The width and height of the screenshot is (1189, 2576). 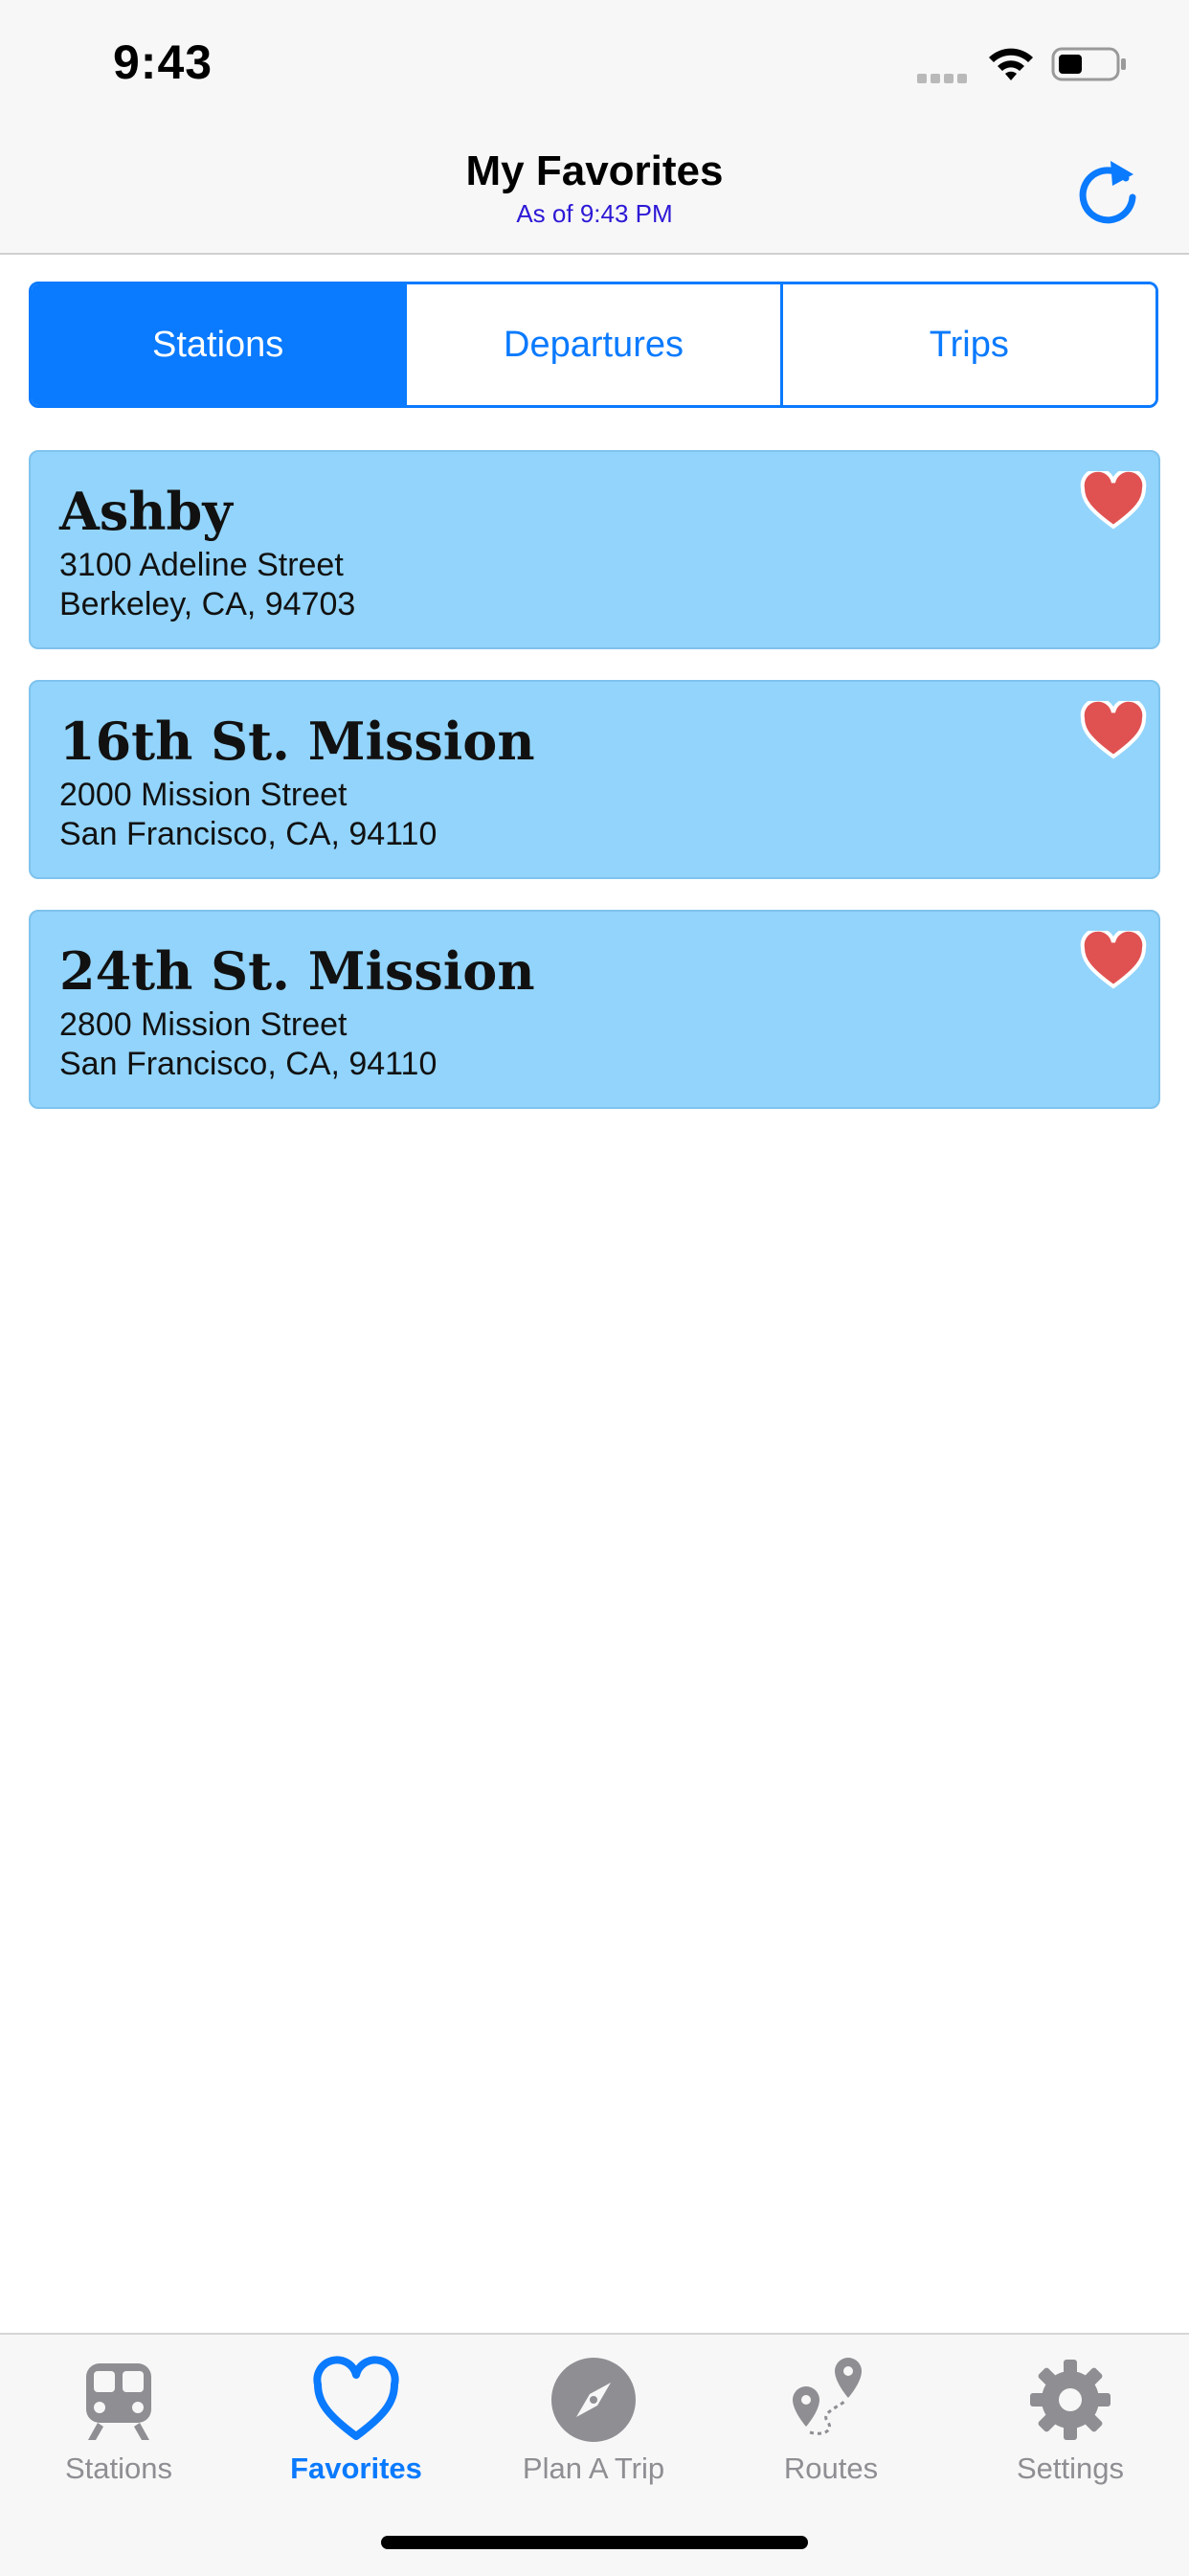 What do you see at coordinates (827, 2396) in the screenshot?
I see `map-pins-icon` at bounding box center [827, 2396].